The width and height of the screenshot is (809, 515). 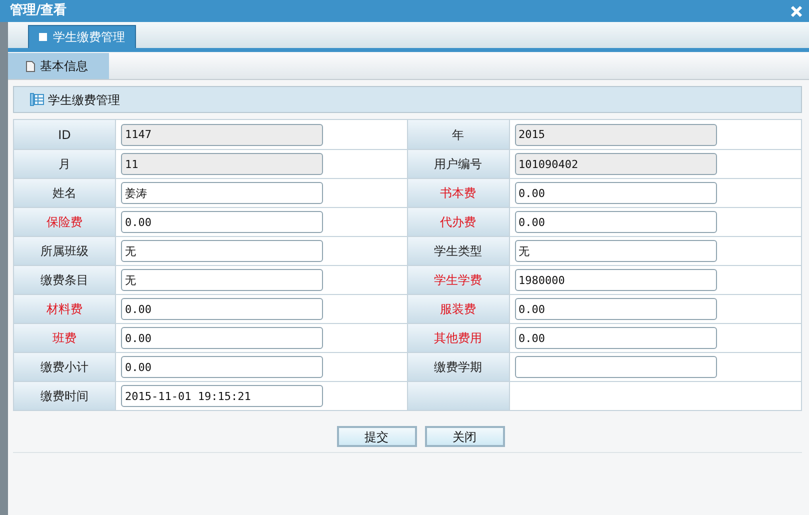 What do you see at coordinates (65, 338) in the screenshot?
I see `field-label-cell: 班费` at bounding box center [65, 338].